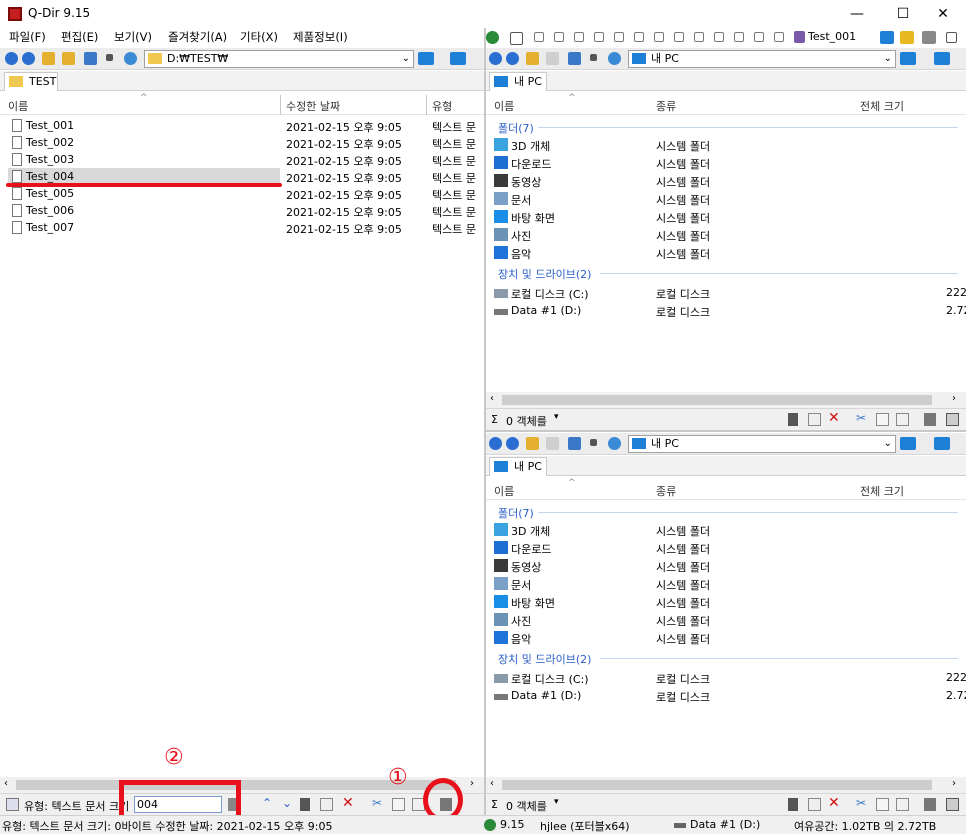 This screenshot has height=834, width=966. I want to click on dropdown-icon: ▾, so click(556, 802).